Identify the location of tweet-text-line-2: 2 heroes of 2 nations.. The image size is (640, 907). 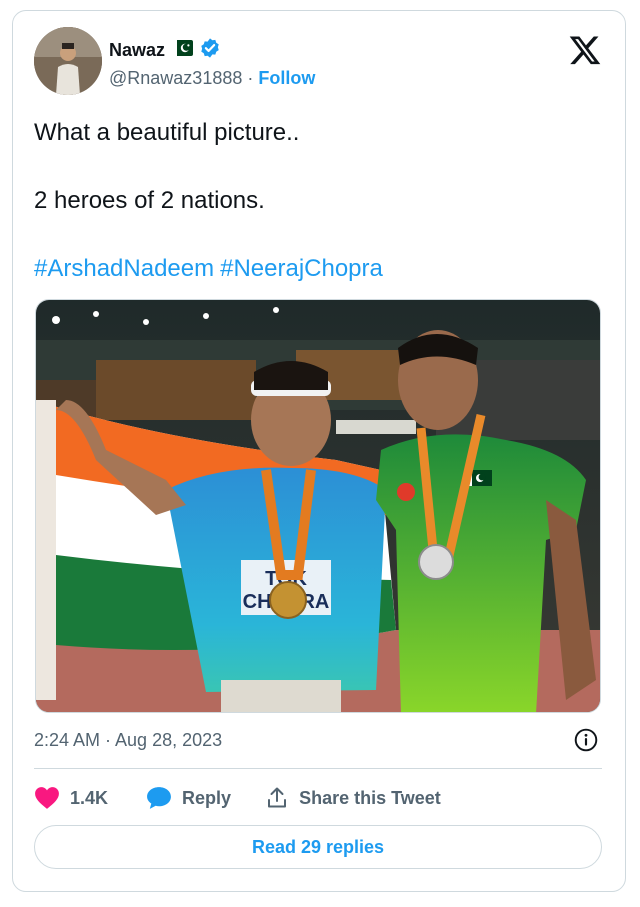
(149, 200).